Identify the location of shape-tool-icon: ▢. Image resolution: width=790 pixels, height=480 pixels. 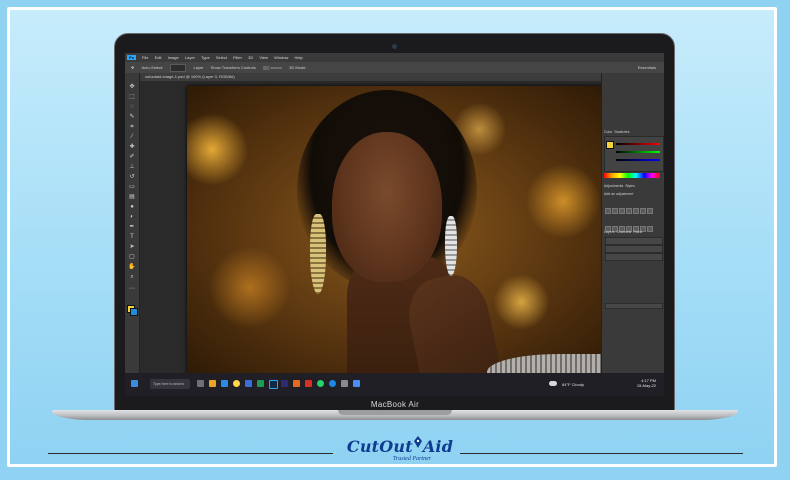
(132, 257).